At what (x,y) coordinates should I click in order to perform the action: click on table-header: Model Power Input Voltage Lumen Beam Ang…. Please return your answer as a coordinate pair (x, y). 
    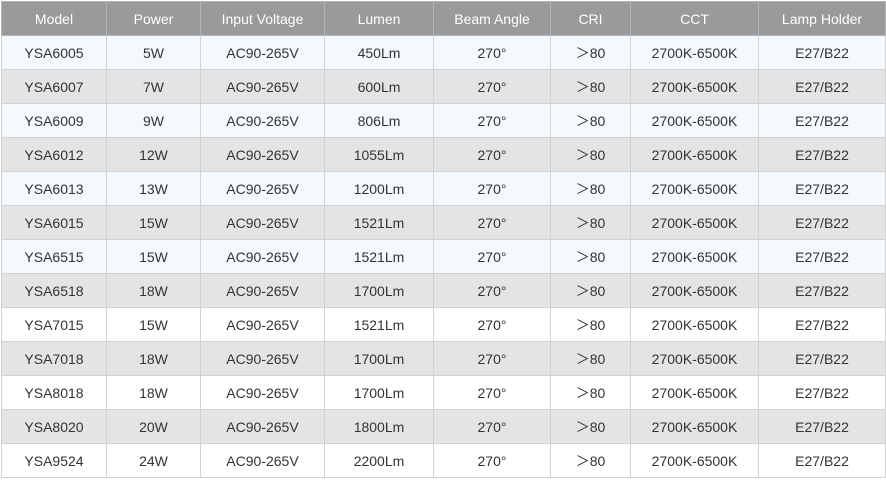
    Looking at the image, I should click on (443, 18).